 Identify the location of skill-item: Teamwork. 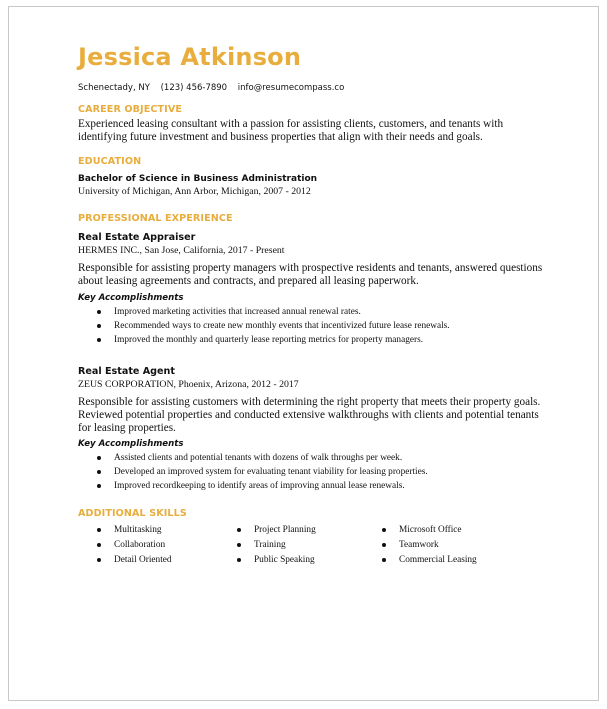
(420, 545).